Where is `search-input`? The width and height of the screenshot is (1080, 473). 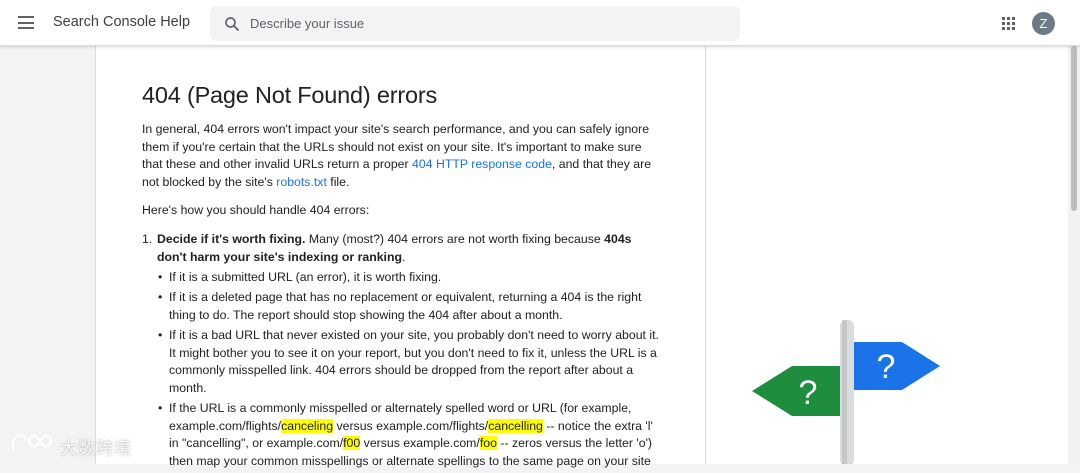
search-input is located at coordinates (490, 23).